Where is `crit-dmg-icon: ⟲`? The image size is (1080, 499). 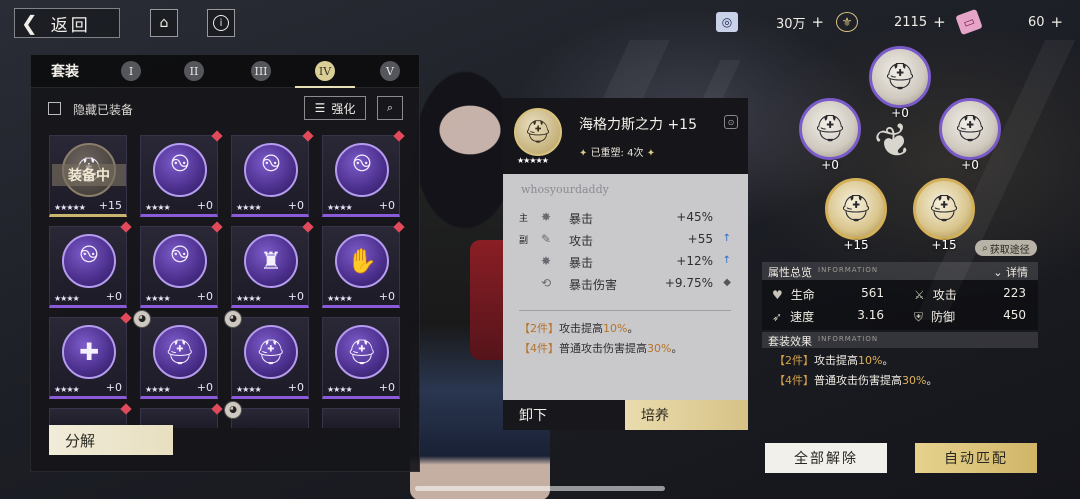 crit-dmg-icon: ⟲ is located at coordinates (546, 283).